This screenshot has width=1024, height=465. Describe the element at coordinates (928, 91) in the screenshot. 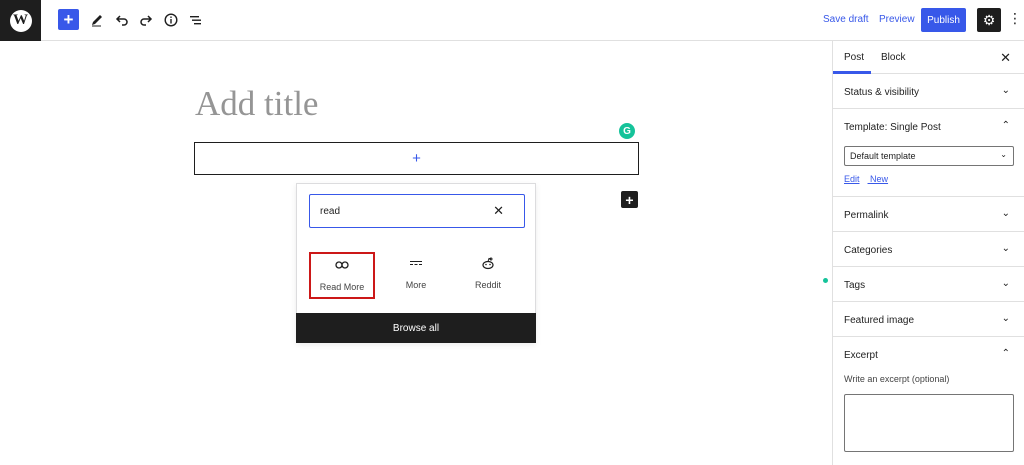

I see `panel-status-visibility: Status & visibility ⌄` at that location.